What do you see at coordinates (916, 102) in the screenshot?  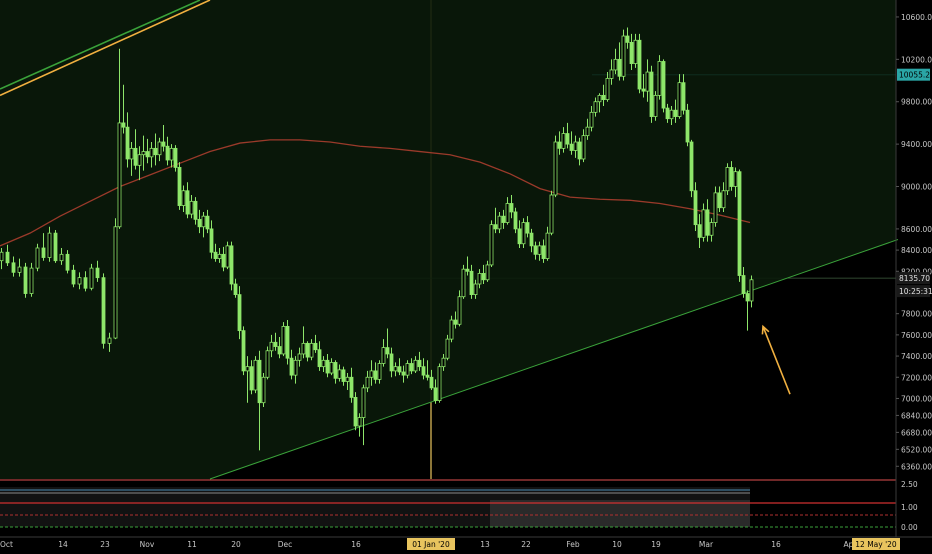 I see `price-tick-label: 9800.00` at bounding box center [916, 102].